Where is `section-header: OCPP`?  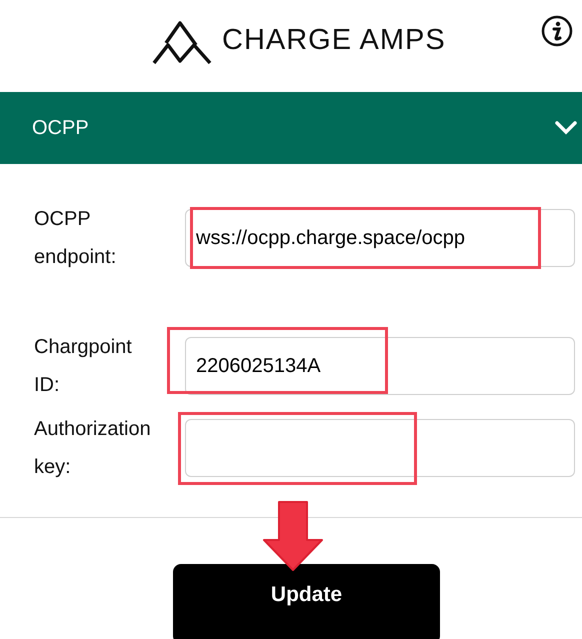 section-header: OCPP is located at coordinates (291, 128).